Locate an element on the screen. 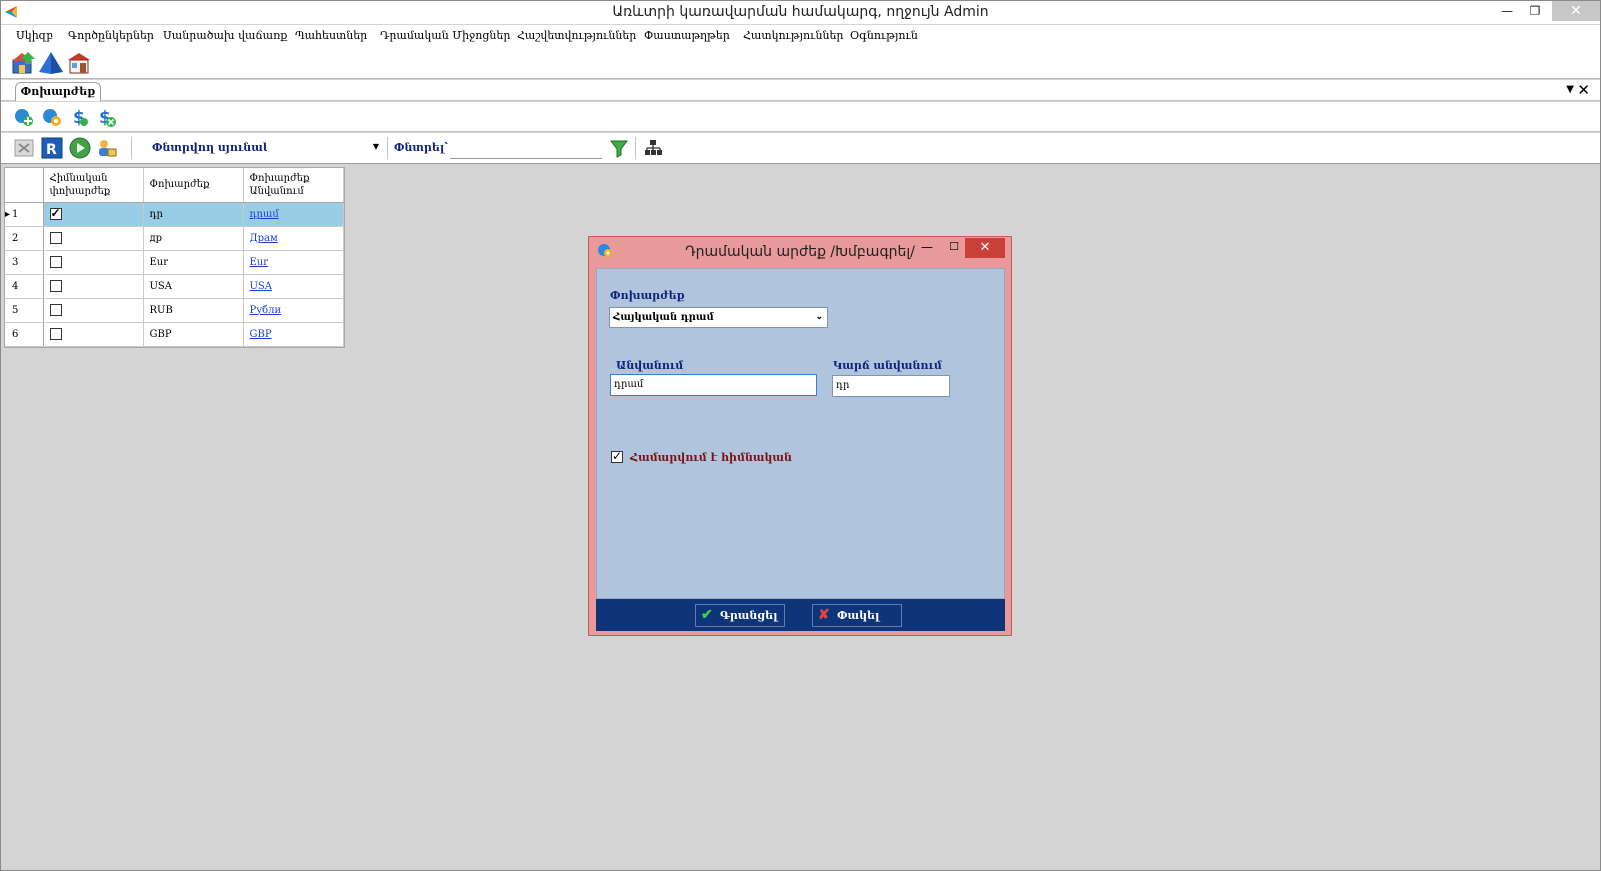  currency-name-link: GBP is located at coordinates (261, 334).